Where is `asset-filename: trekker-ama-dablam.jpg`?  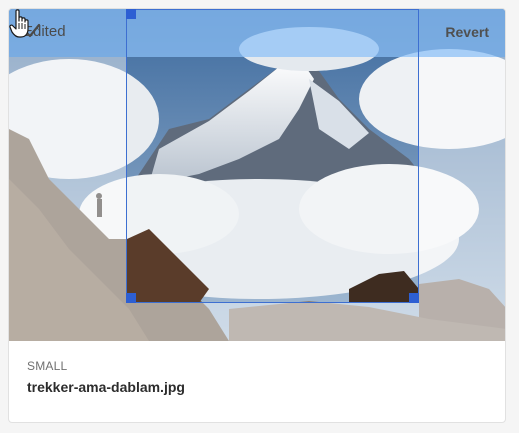
asset-filename: trekker-ama-dablam.jpg is located at coordinates (106, 387).